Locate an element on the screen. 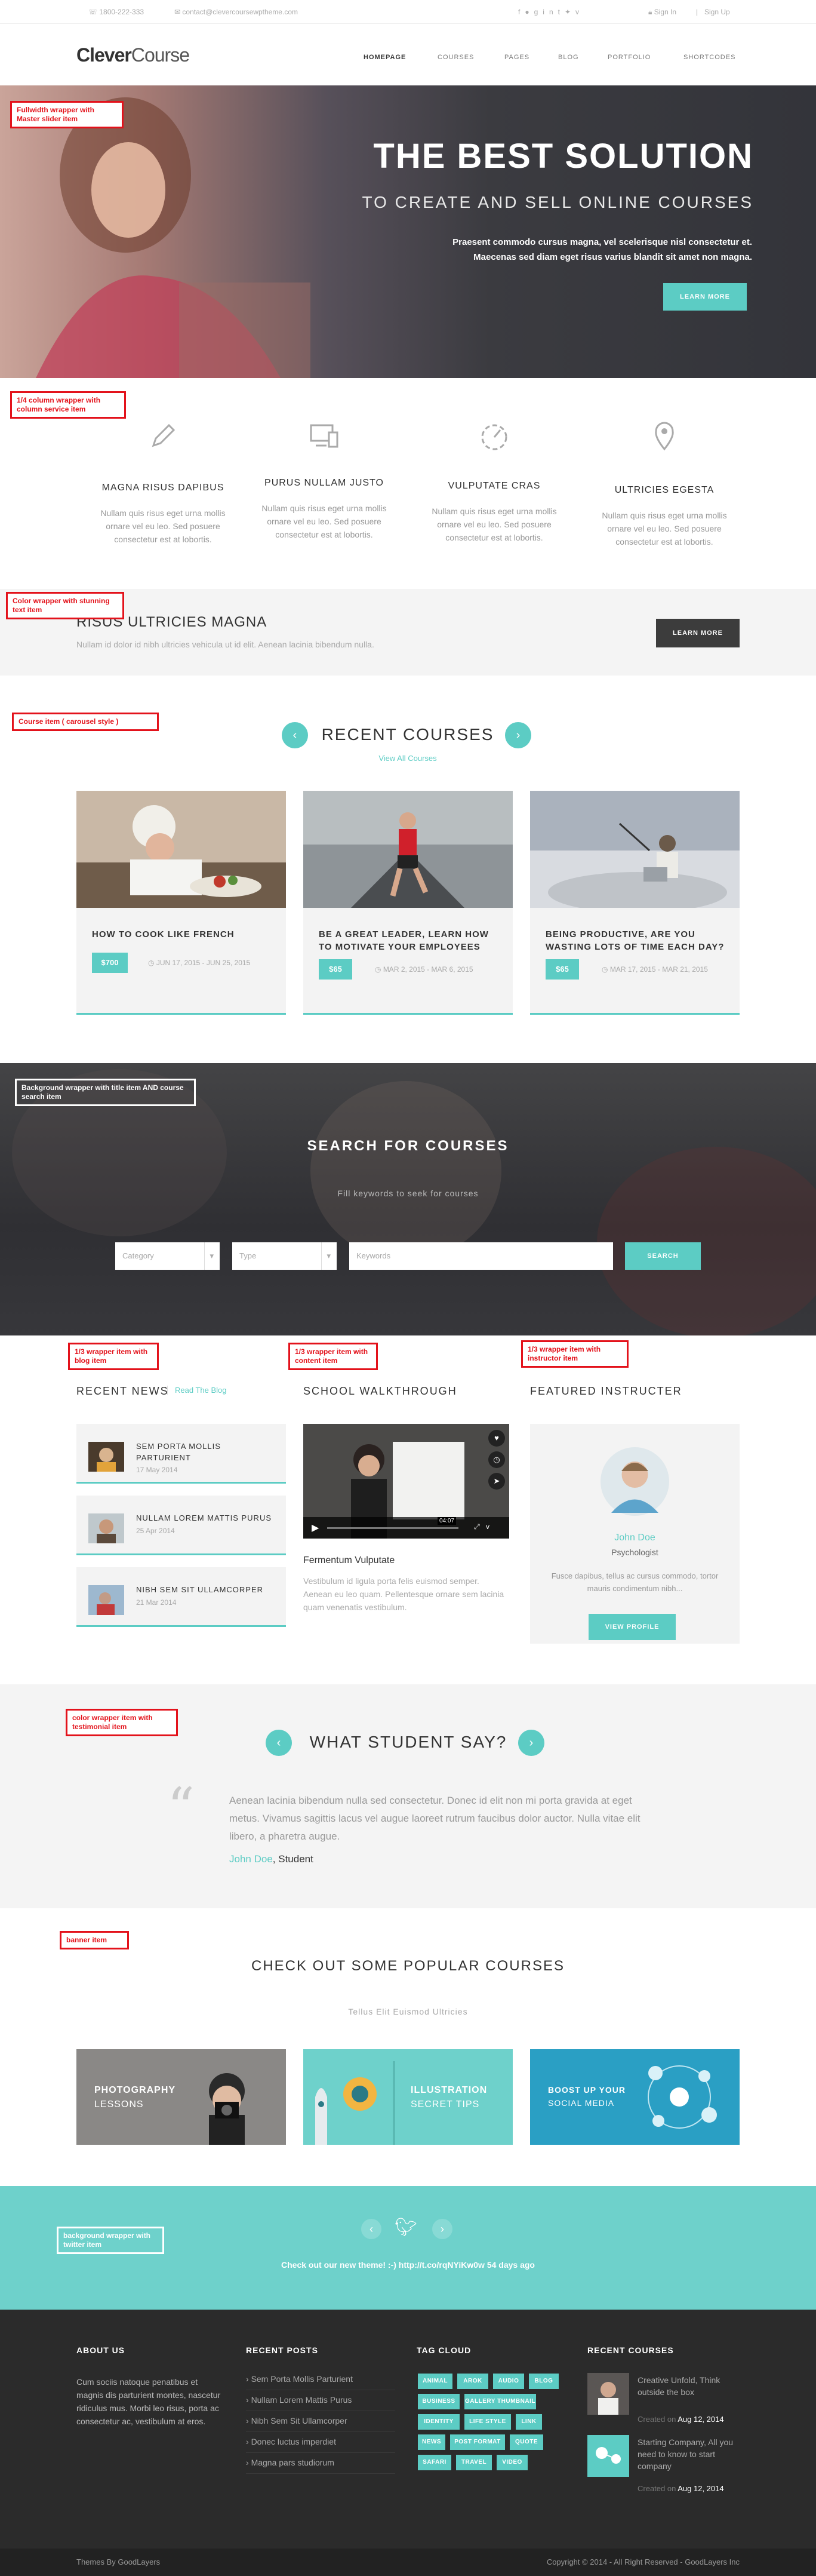 The width and height of the screenshot is (816, 2576). view-all-courses-link: View All Courses is located at coordinates (408, 758).